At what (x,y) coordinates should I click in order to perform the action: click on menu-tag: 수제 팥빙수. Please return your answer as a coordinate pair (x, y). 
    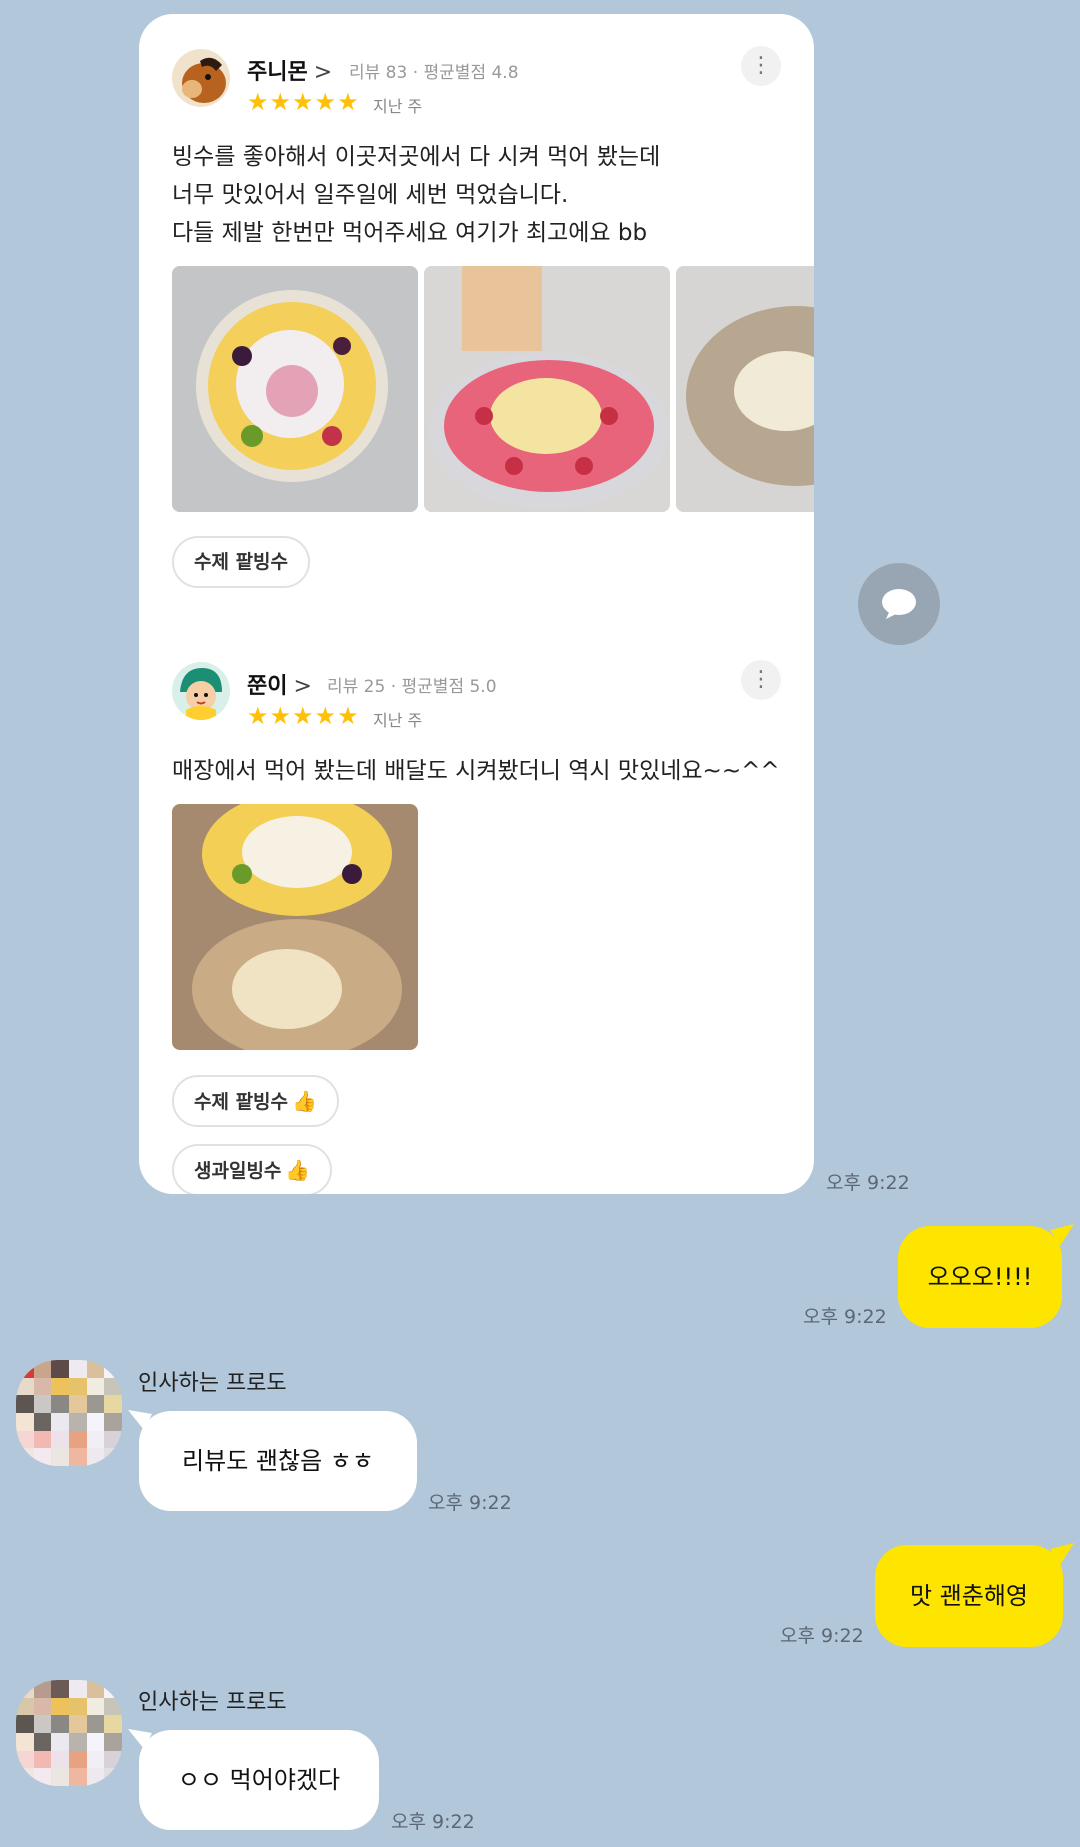
    Looking at the image, I should click on (241, 562).